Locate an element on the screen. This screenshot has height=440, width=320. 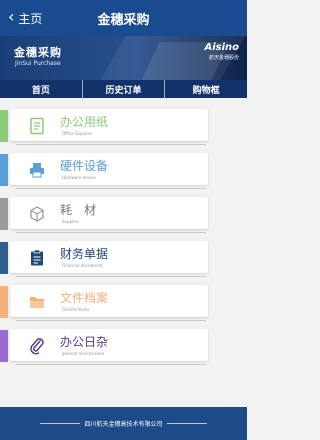
category-card: 硬件设备 Hardware device is located at coordinates (109, 169).